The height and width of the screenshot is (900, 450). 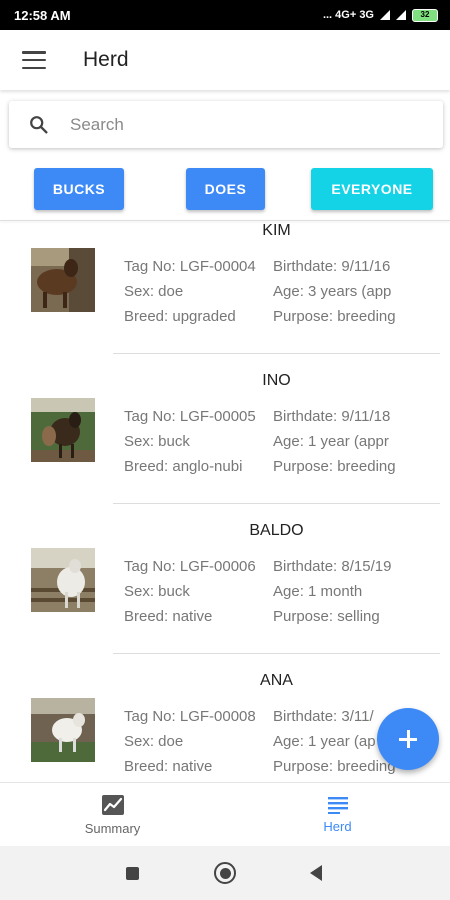 I want to click on goat-age: Age: 1 year (appr, so click(x=331, y=441).